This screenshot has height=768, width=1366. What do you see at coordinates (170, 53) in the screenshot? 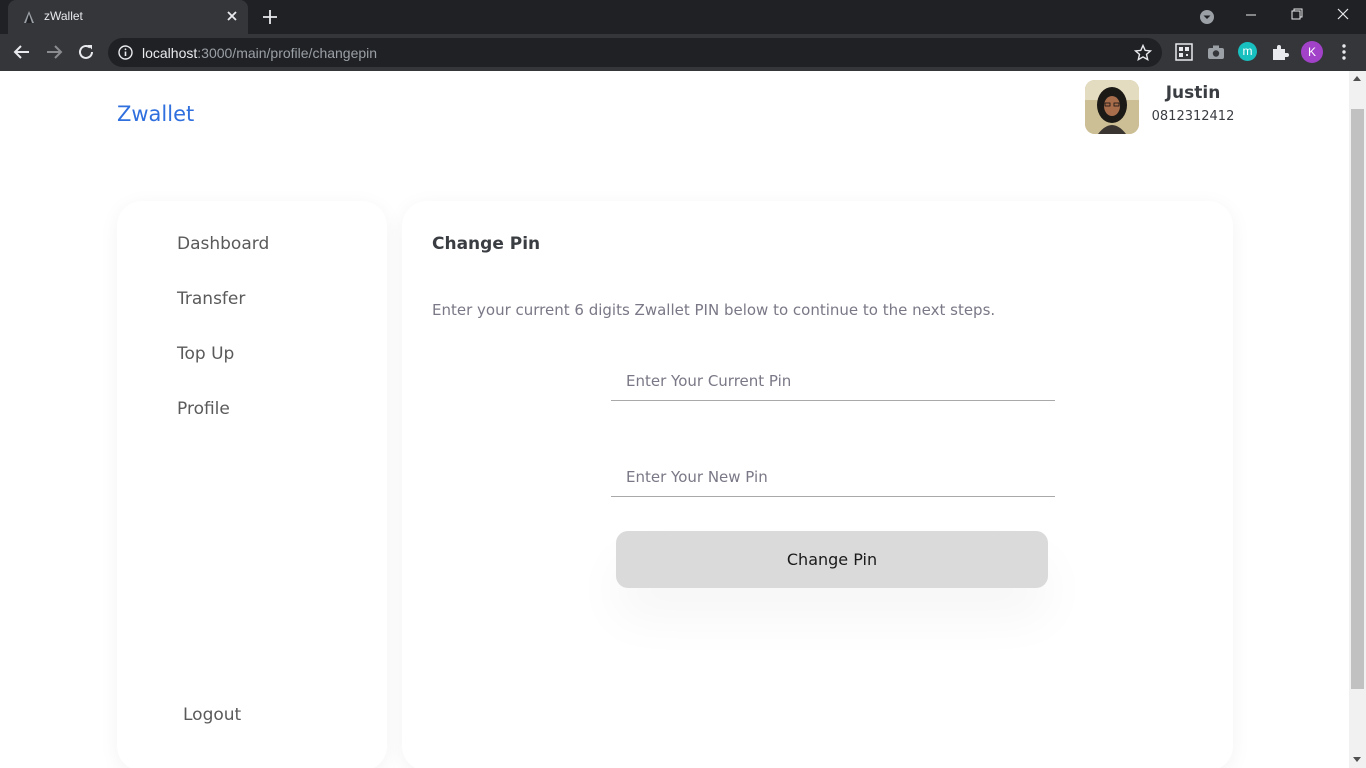
I see `url-host: localhost` at bounding box center [170, 53].